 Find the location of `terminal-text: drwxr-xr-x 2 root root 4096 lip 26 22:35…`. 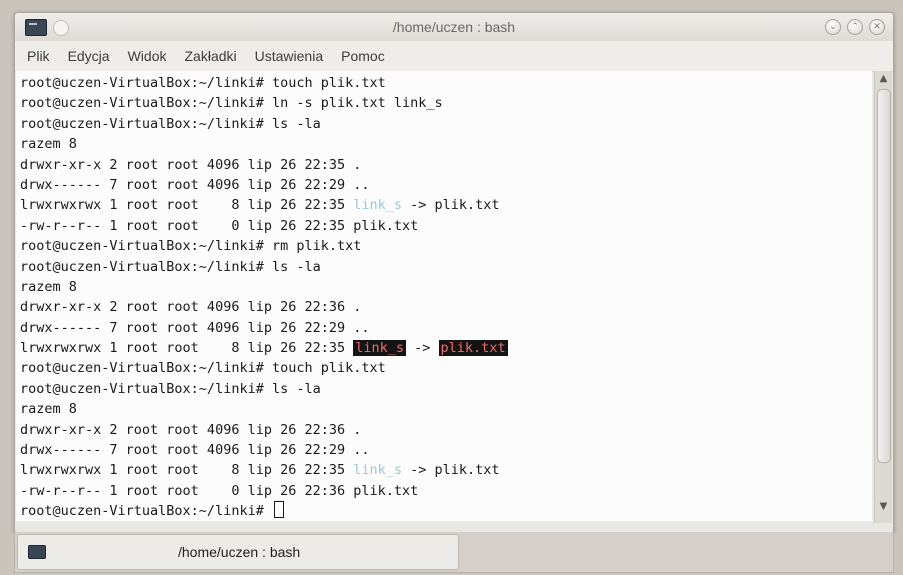

terminal-text: drwxr-xr-x 2 root root 4096 lip 26 22:35… is located at coordinates (191, 164).